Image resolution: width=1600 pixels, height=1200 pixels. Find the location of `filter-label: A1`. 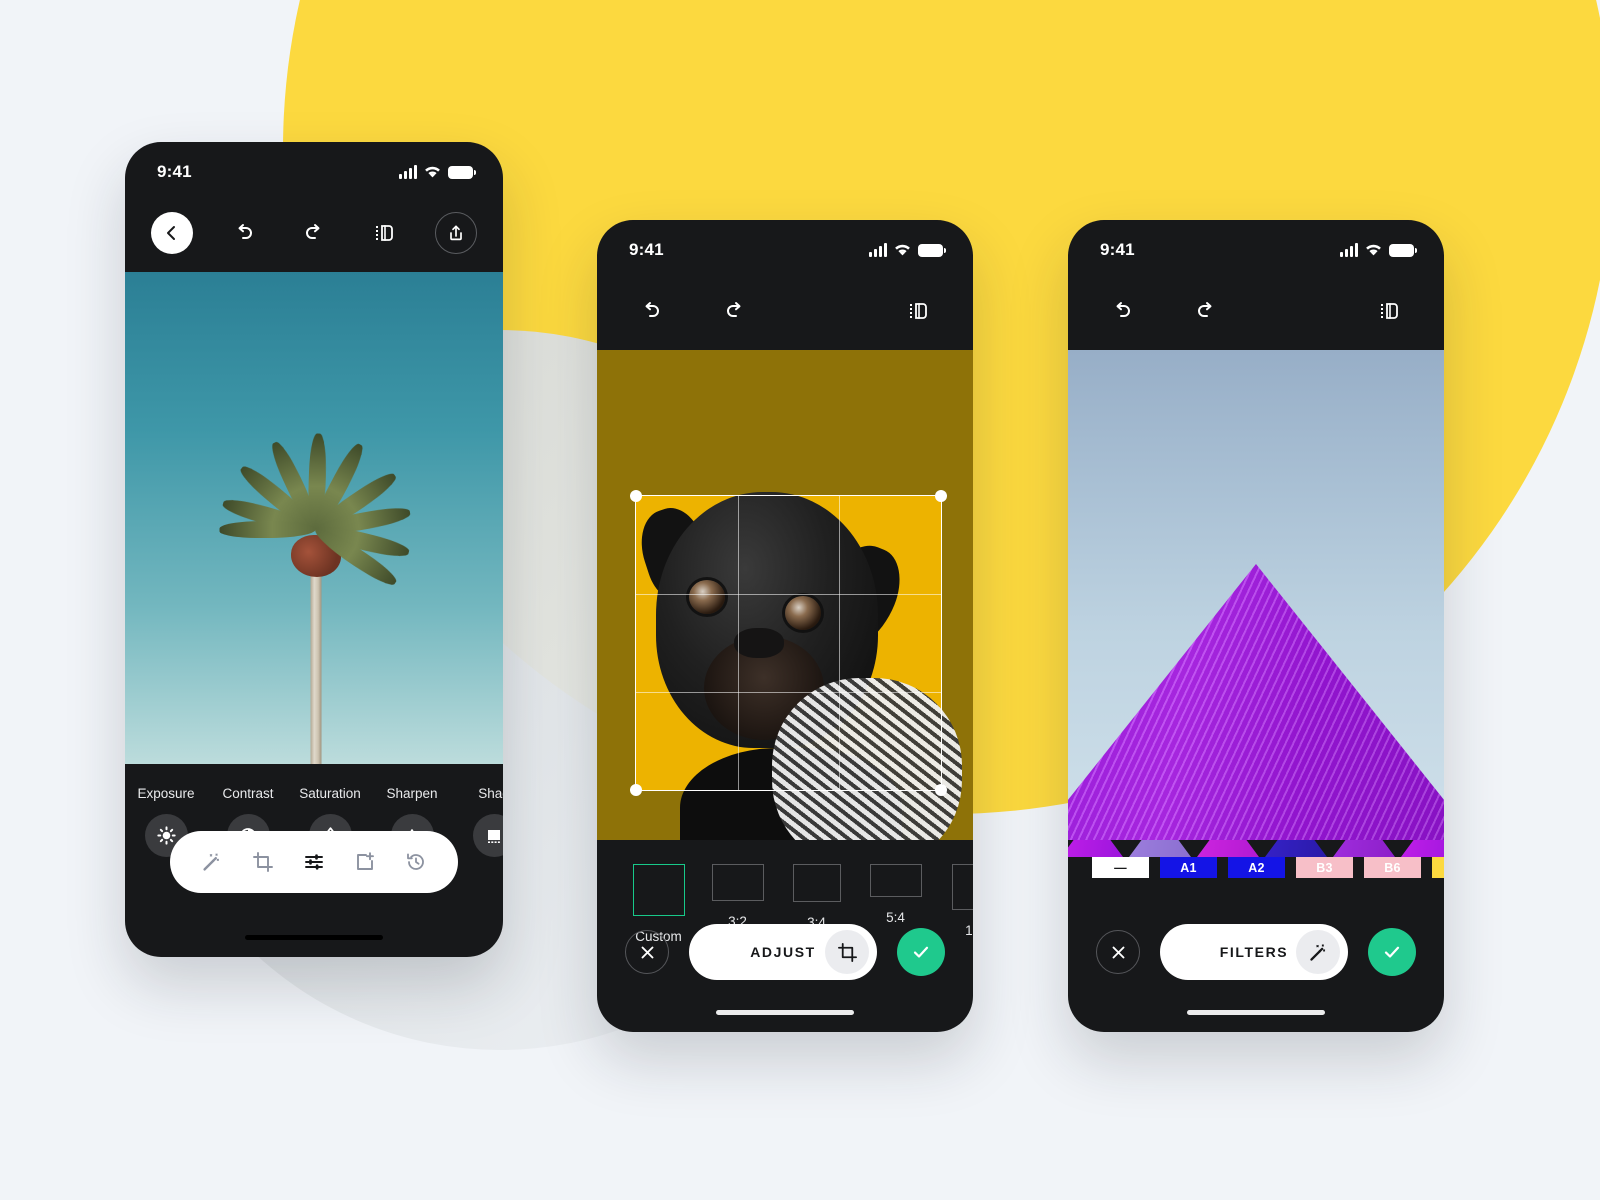

filter-label: A1 is located at coordinates (1188, 867).